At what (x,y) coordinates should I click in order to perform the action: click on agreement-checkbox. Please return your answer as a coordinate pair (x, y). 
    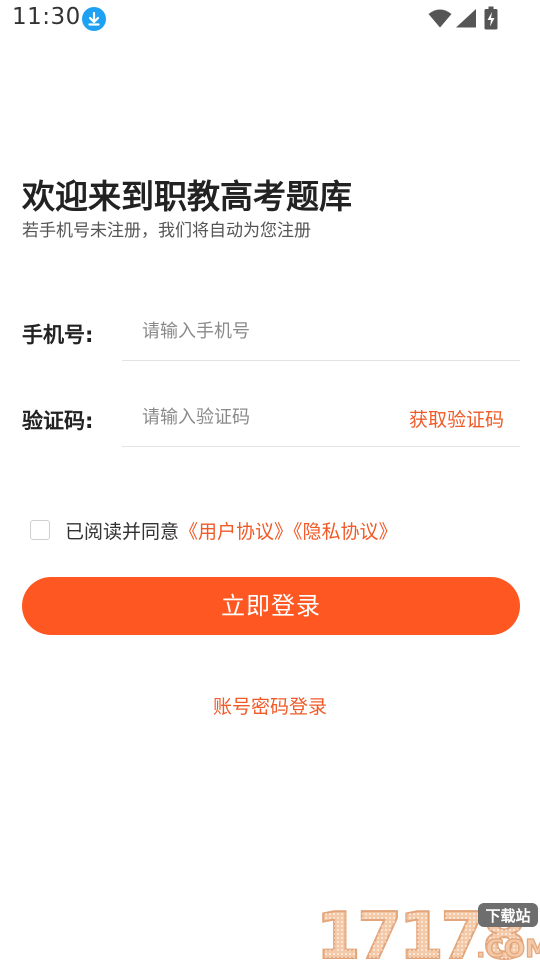
    Looking at the image, I should click on (40, 530).